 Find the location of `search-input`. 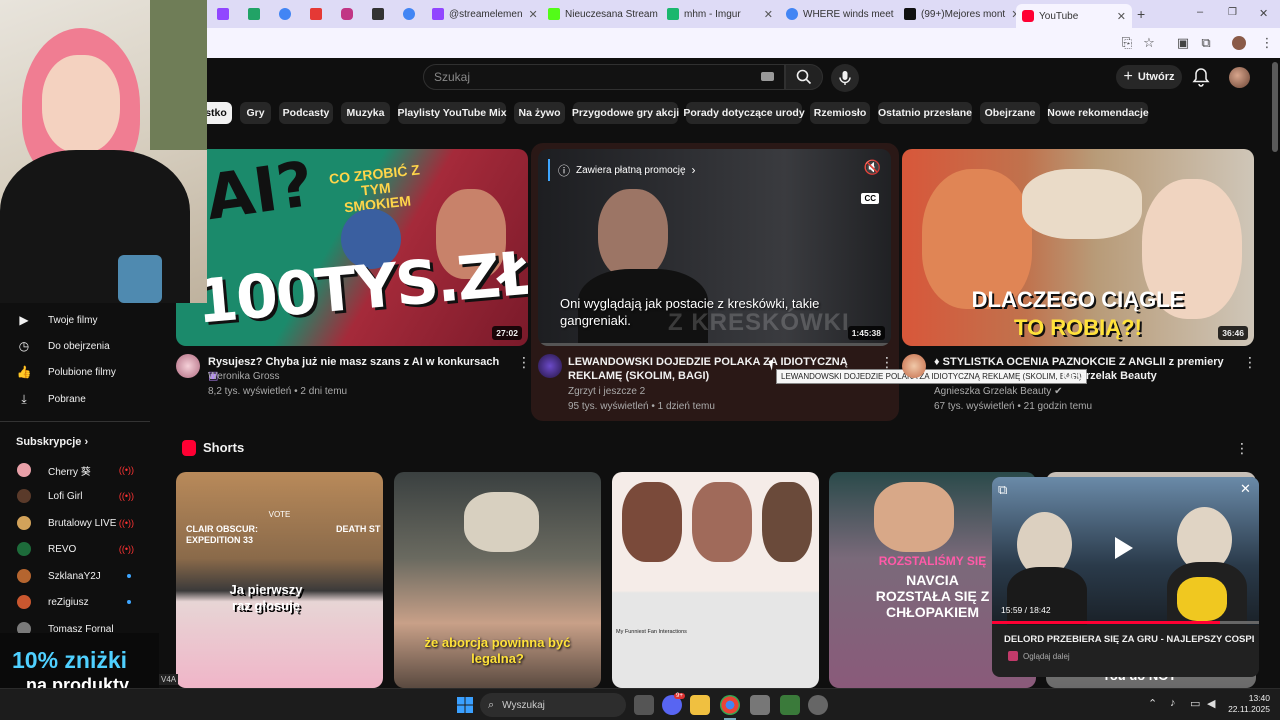

search-input is located at coordinates (574, 77).